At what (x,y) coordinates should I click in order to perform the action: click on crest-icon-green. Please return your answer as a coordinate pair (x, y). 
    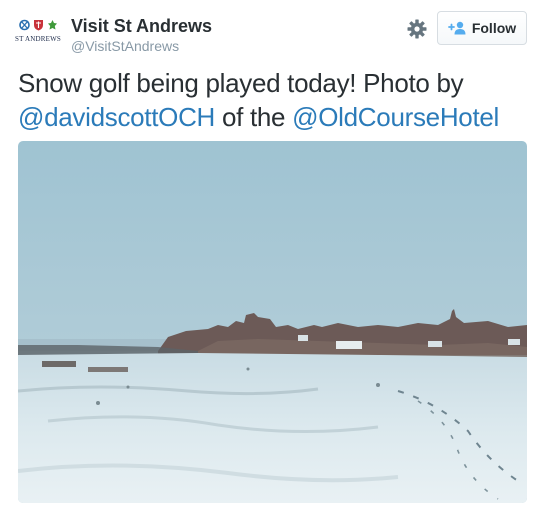
    Looking at the image, I should click on (52, 25).